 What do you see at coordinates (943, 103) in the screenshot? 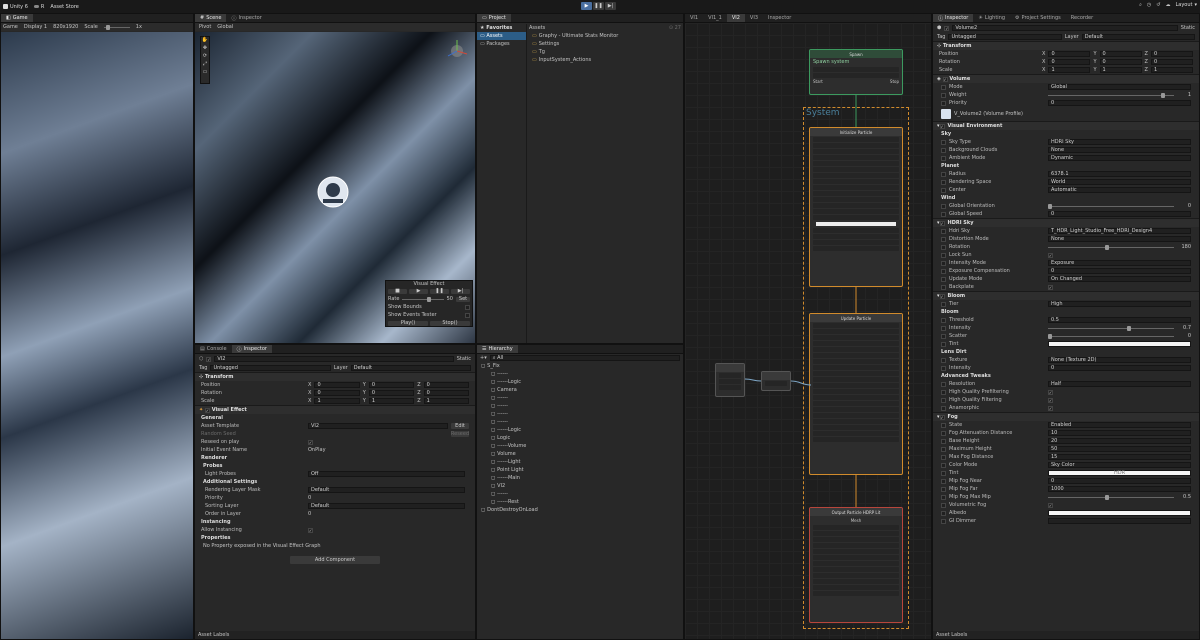
I see `priority-override` at bounding box center [943, 103].